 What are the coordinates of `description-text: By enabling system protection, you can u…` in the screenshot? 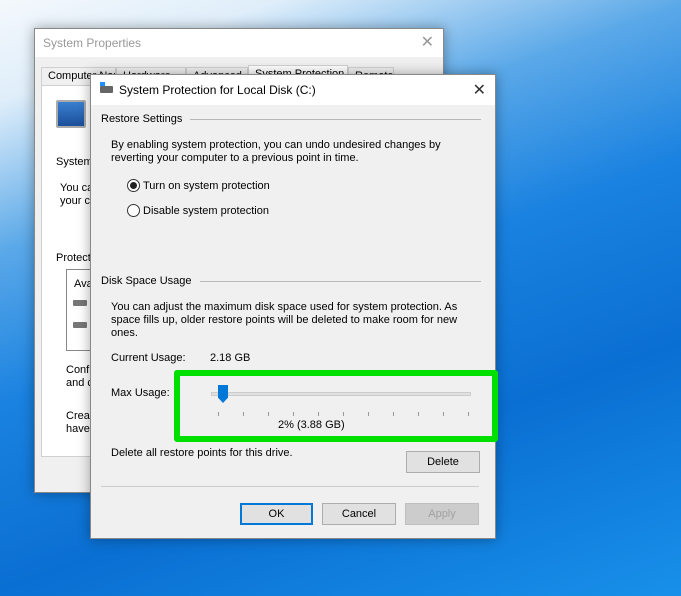 It's located at (276, 145).